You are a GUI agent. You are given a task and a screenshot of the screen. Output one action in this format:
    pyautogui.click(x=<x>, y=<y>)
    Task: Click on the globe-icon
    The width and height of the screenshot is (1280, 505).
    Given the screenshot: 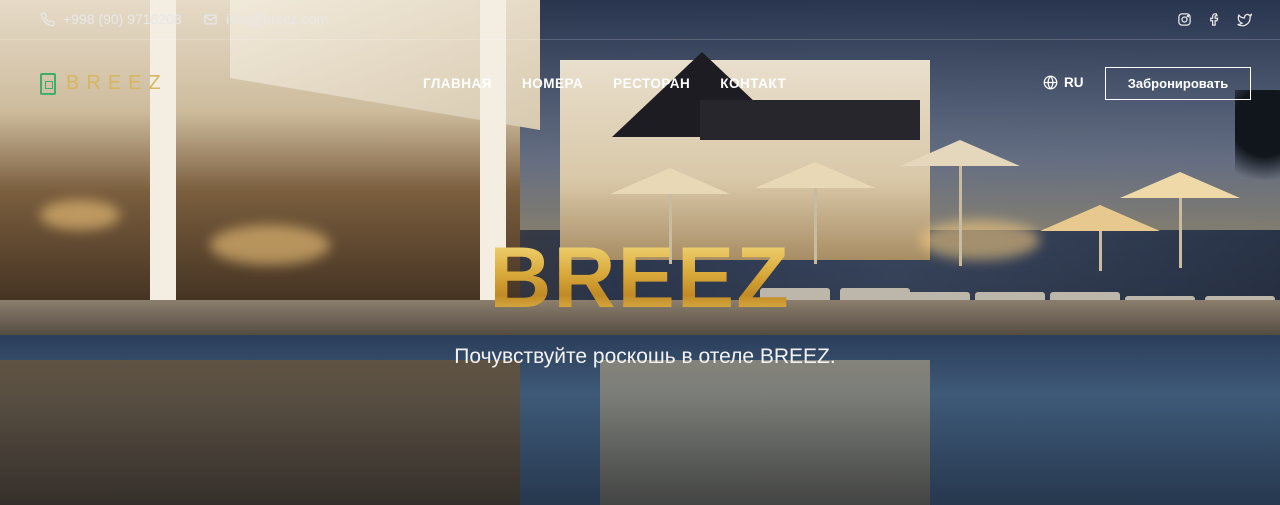 What is the action you would take?
    pyautogui.click(x=1050, y=82)
    